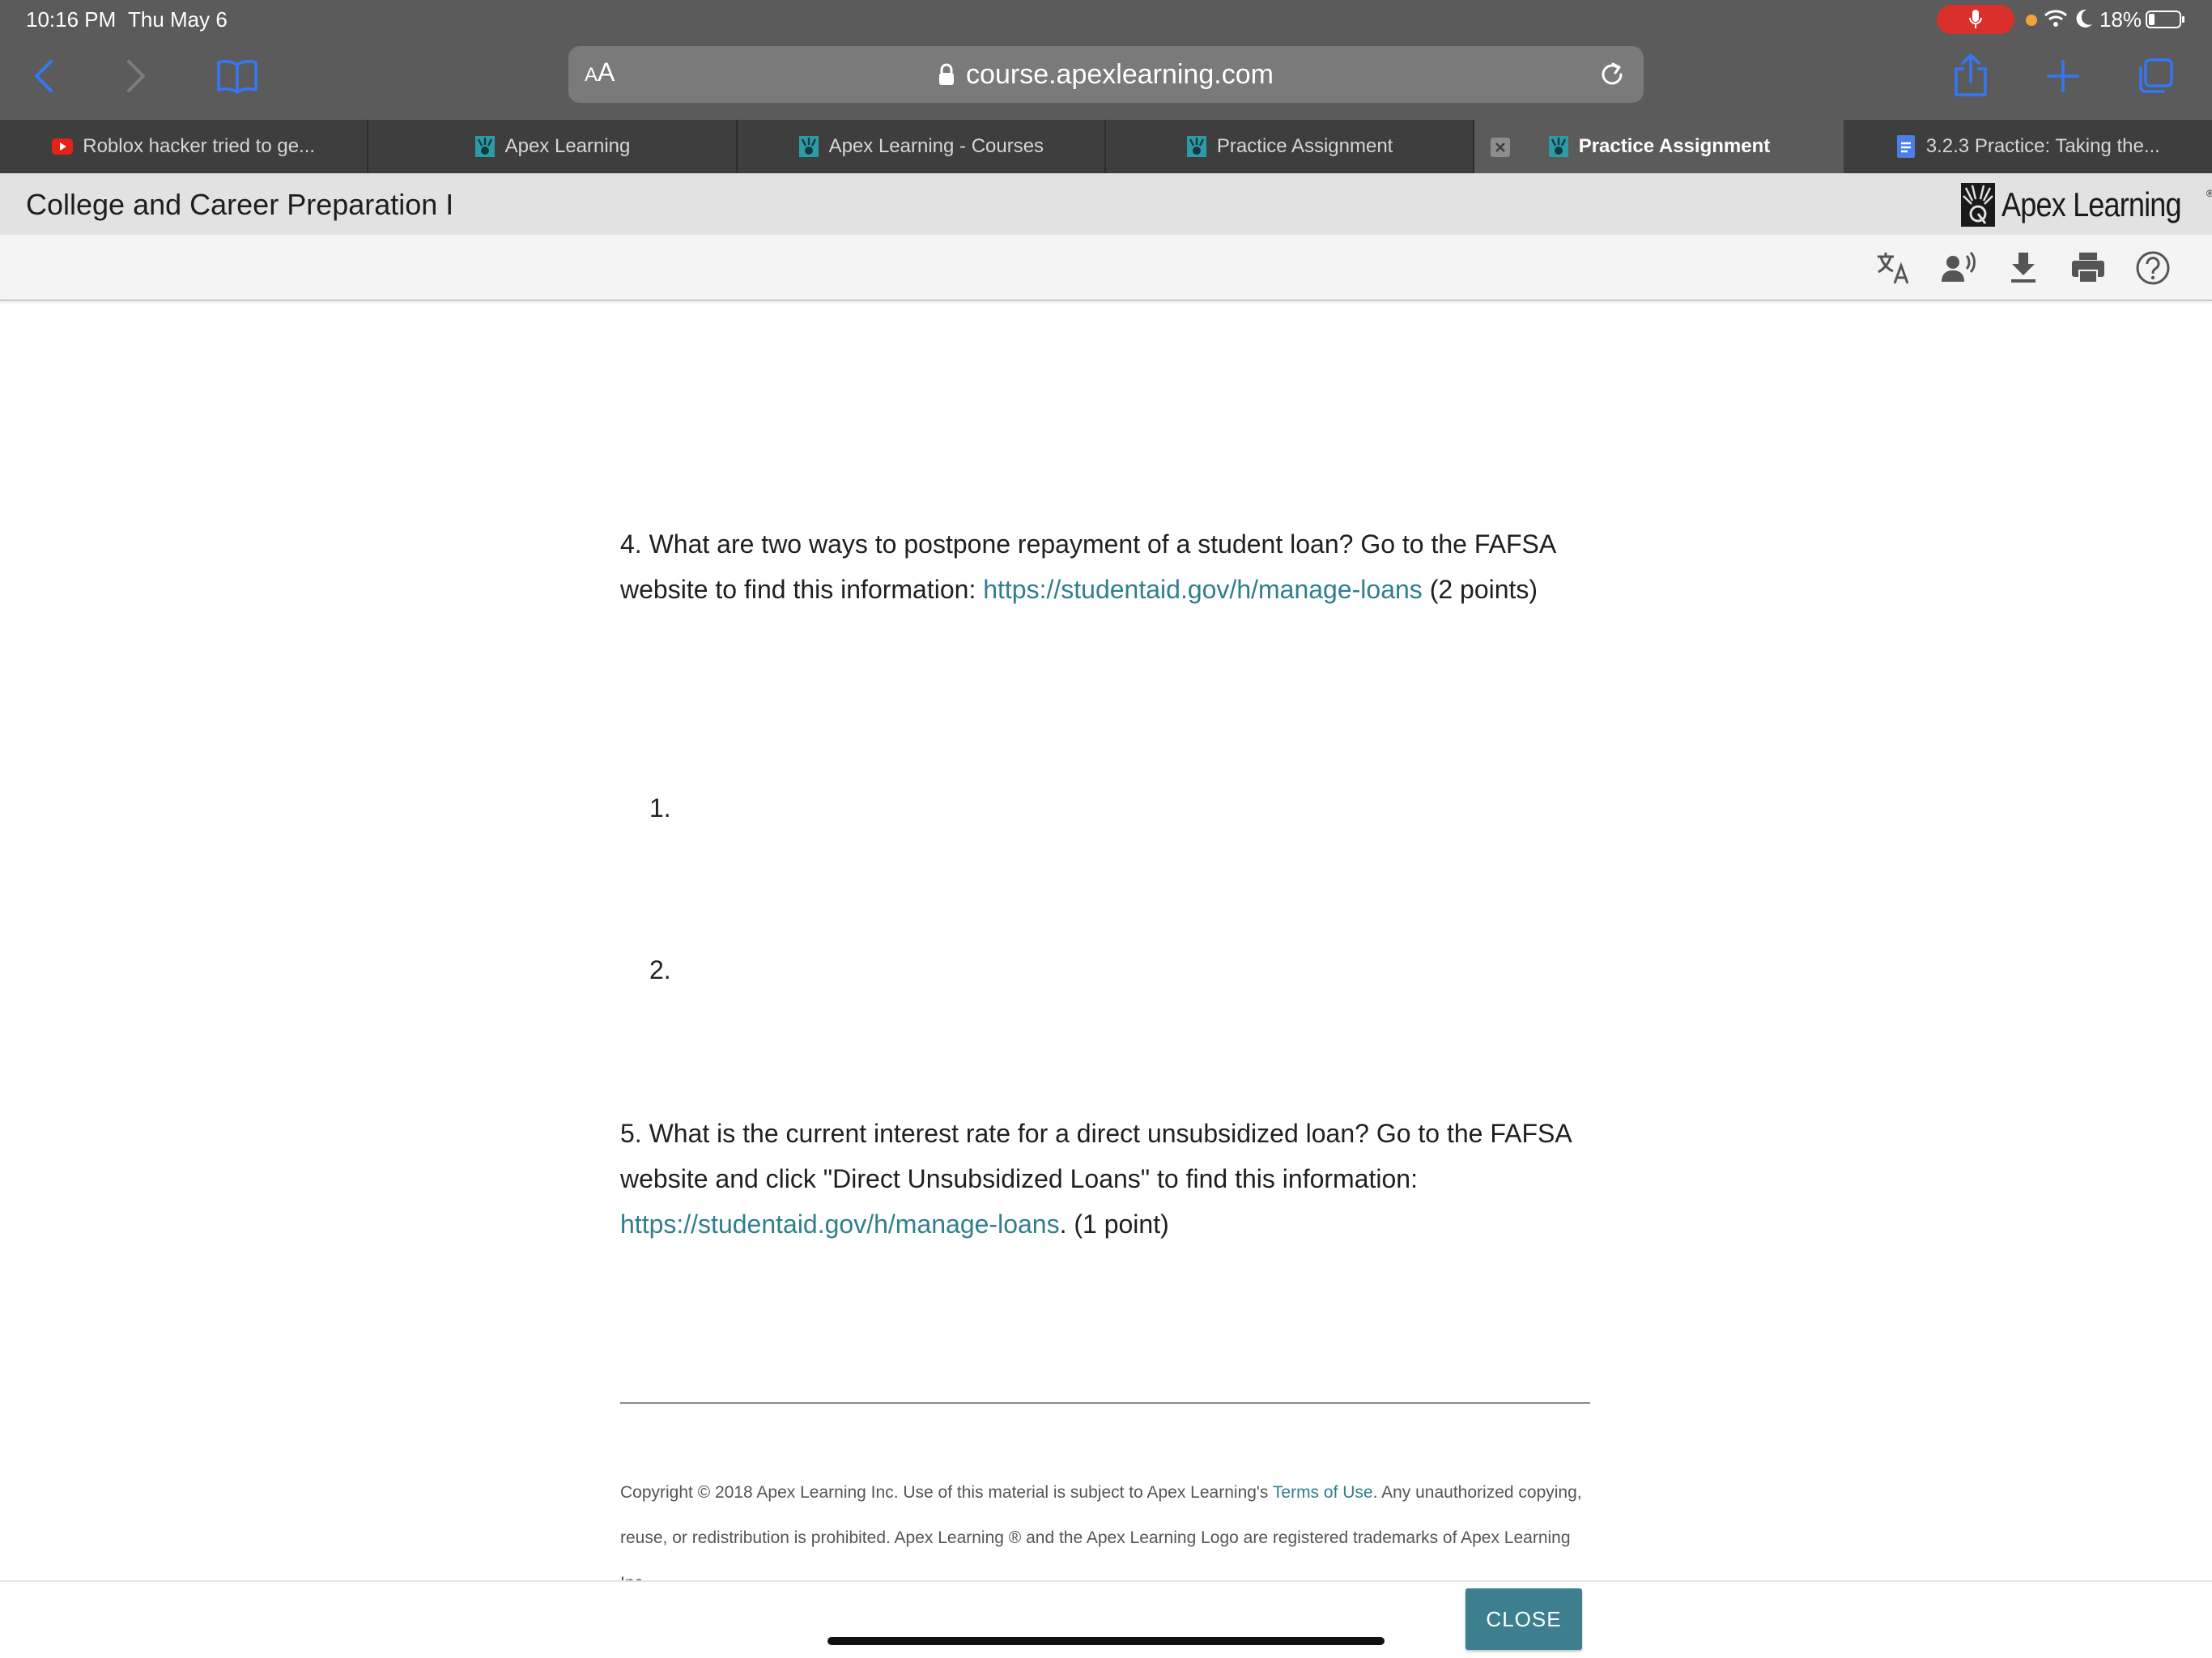 The image size is (2212, 1658). Describe the element at coordinates (72, 19) in the screenshot. I see `status-time: 10:16 PM` at that location.